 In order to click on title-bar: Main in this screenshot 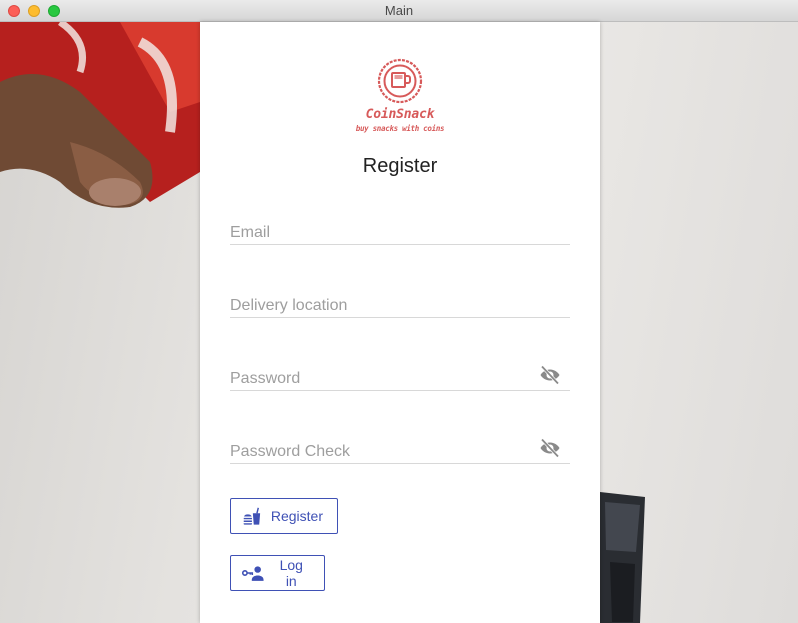, I will do `click(399, 11)`.